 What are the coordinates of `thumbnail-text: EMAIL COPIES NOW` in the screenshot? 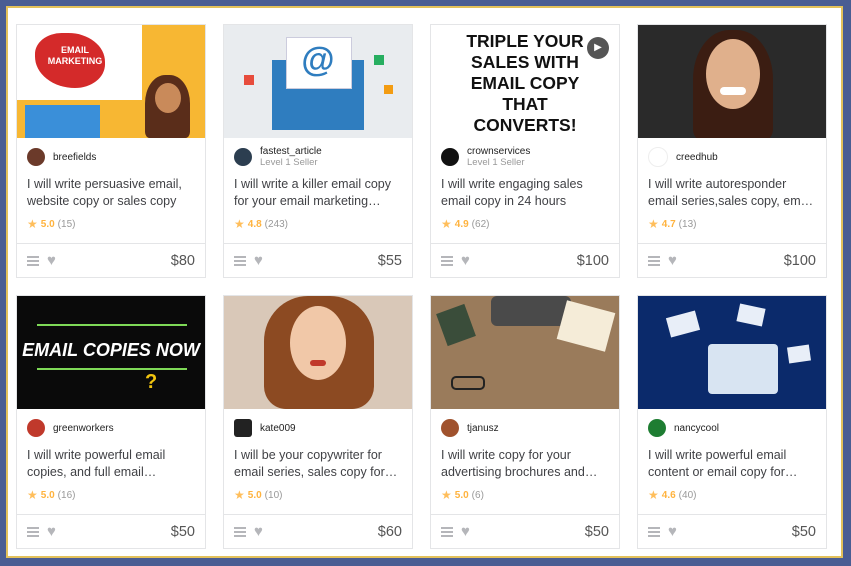 It's located at (111, 350).